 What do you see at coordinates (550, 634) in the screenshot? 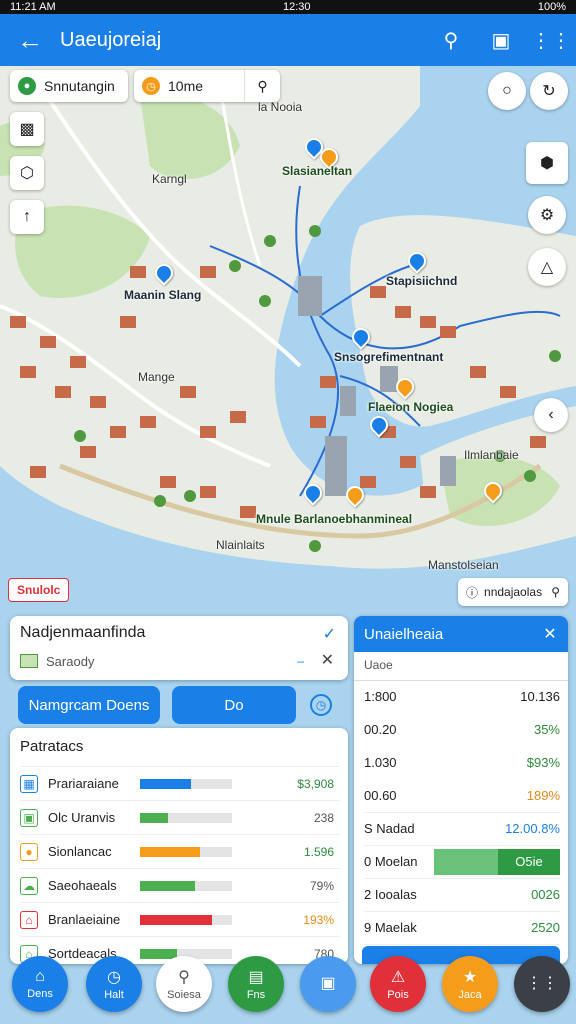
I see `close-icon: ✕` at bounding box center [550, 634].